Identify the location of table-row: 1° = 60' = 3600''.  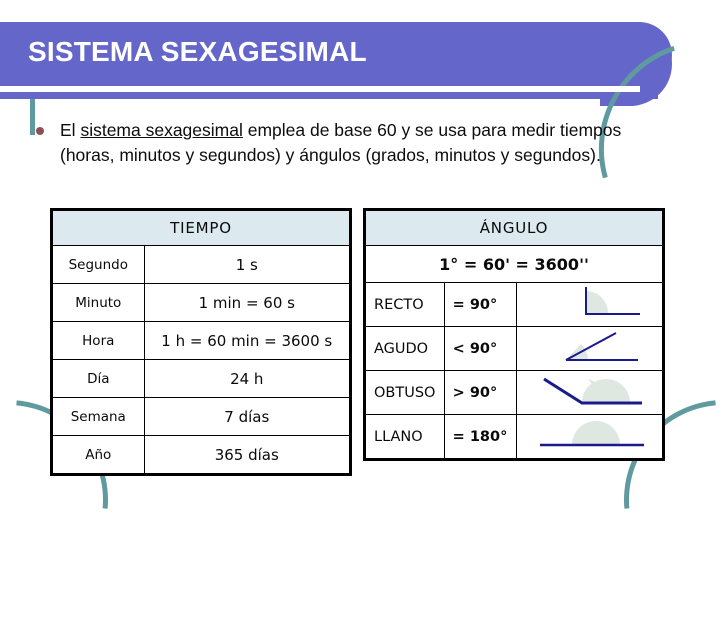
(514, 264).